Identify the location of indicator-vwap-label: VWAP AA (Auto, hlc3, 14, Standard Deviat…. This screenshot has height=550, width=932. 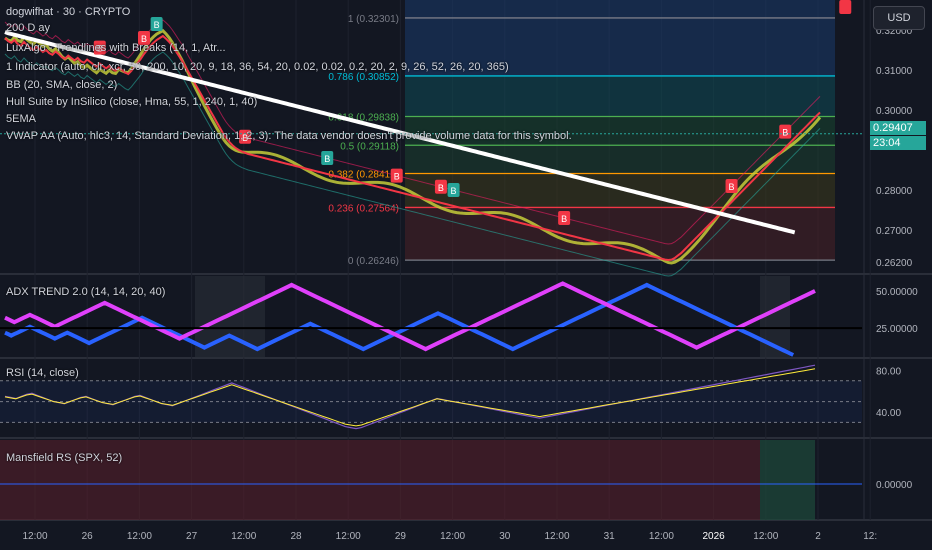
(289, 136).